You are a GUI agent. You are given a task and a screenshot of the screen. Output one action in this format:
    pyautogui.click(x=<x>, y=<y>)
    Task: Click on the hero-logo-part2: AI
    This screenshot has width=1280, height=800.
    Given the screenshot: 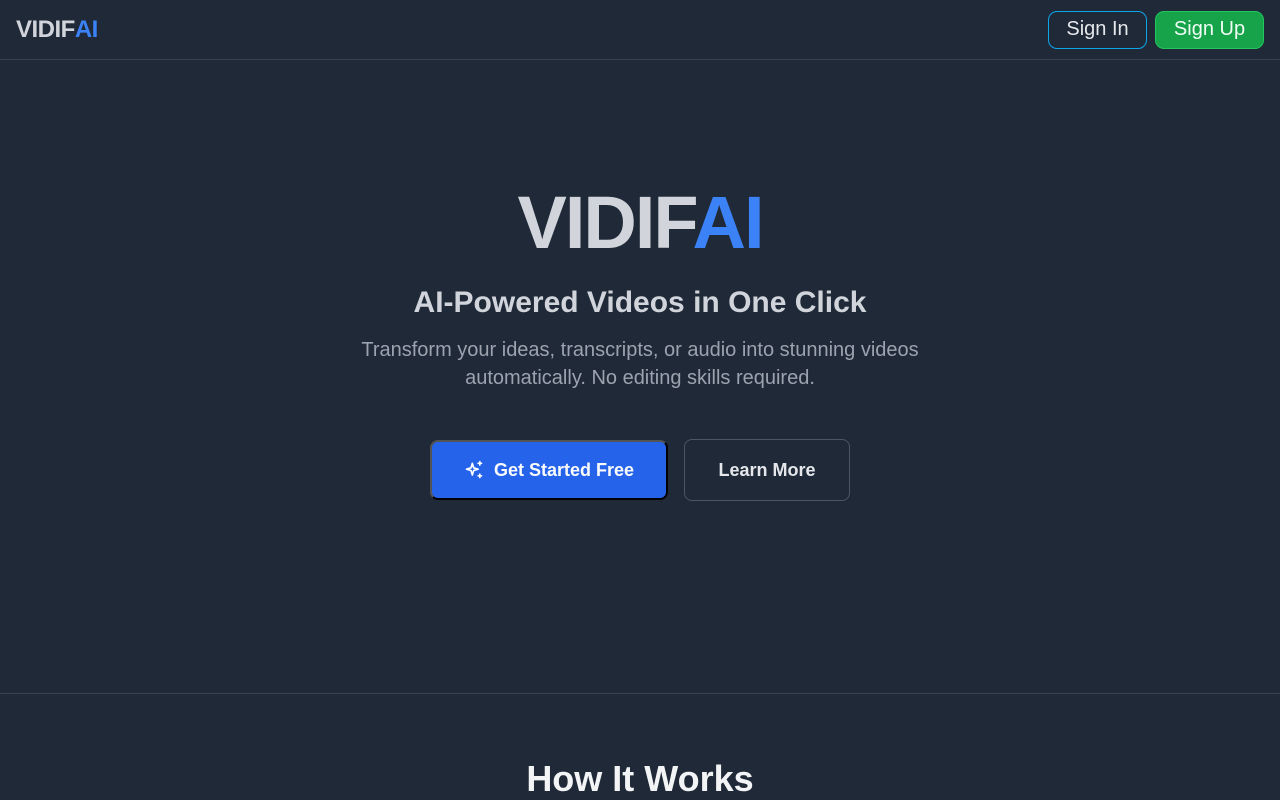 What is the action you would take?
    pyautogui.click(x=728, y=222)
    